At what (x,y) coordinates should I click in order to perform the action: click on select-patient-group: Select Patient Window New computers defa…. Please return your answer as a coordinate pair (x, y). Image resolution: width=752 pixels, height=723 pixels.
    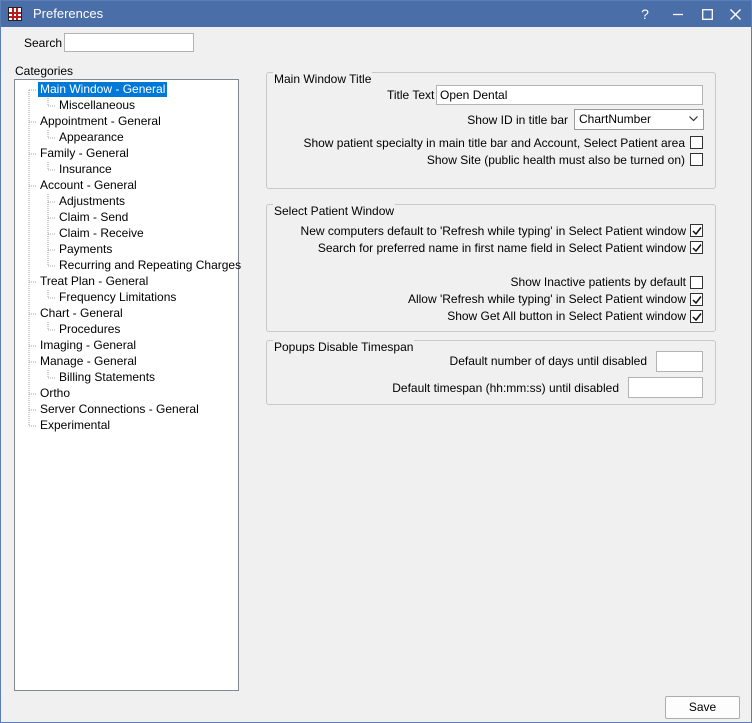
    Looking at the image, I should click on (491, 268).